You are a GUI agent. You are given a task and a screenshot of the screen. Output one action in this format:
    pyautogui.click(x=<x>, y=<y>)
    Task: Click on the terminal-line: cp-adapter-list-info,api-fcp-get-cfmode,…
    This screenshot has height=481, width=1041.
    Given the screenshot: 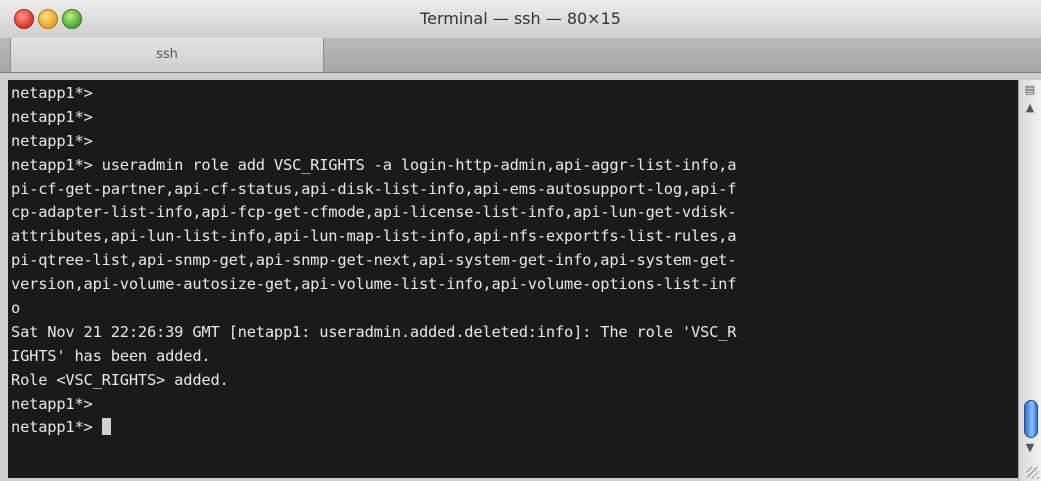 What is the action you would take?
    pyautogui.click(x=374, y=212)
    